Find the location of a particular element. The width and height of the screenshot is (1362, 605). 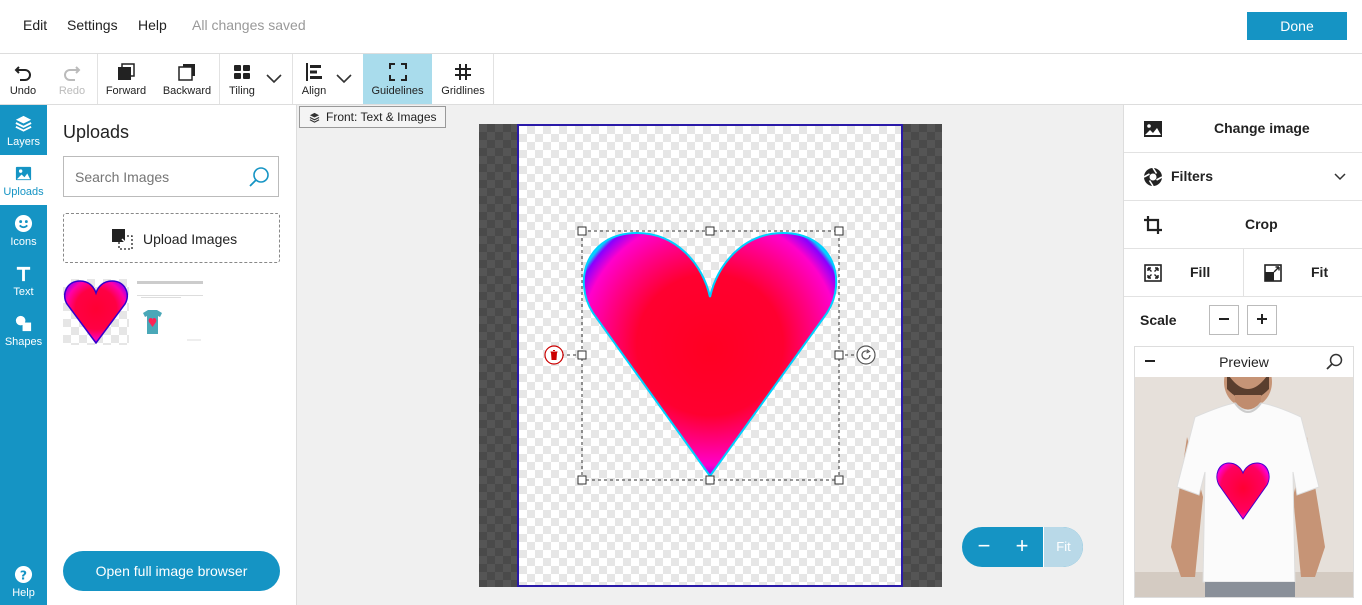

plus-icon is located at coordinates (1262, 318).